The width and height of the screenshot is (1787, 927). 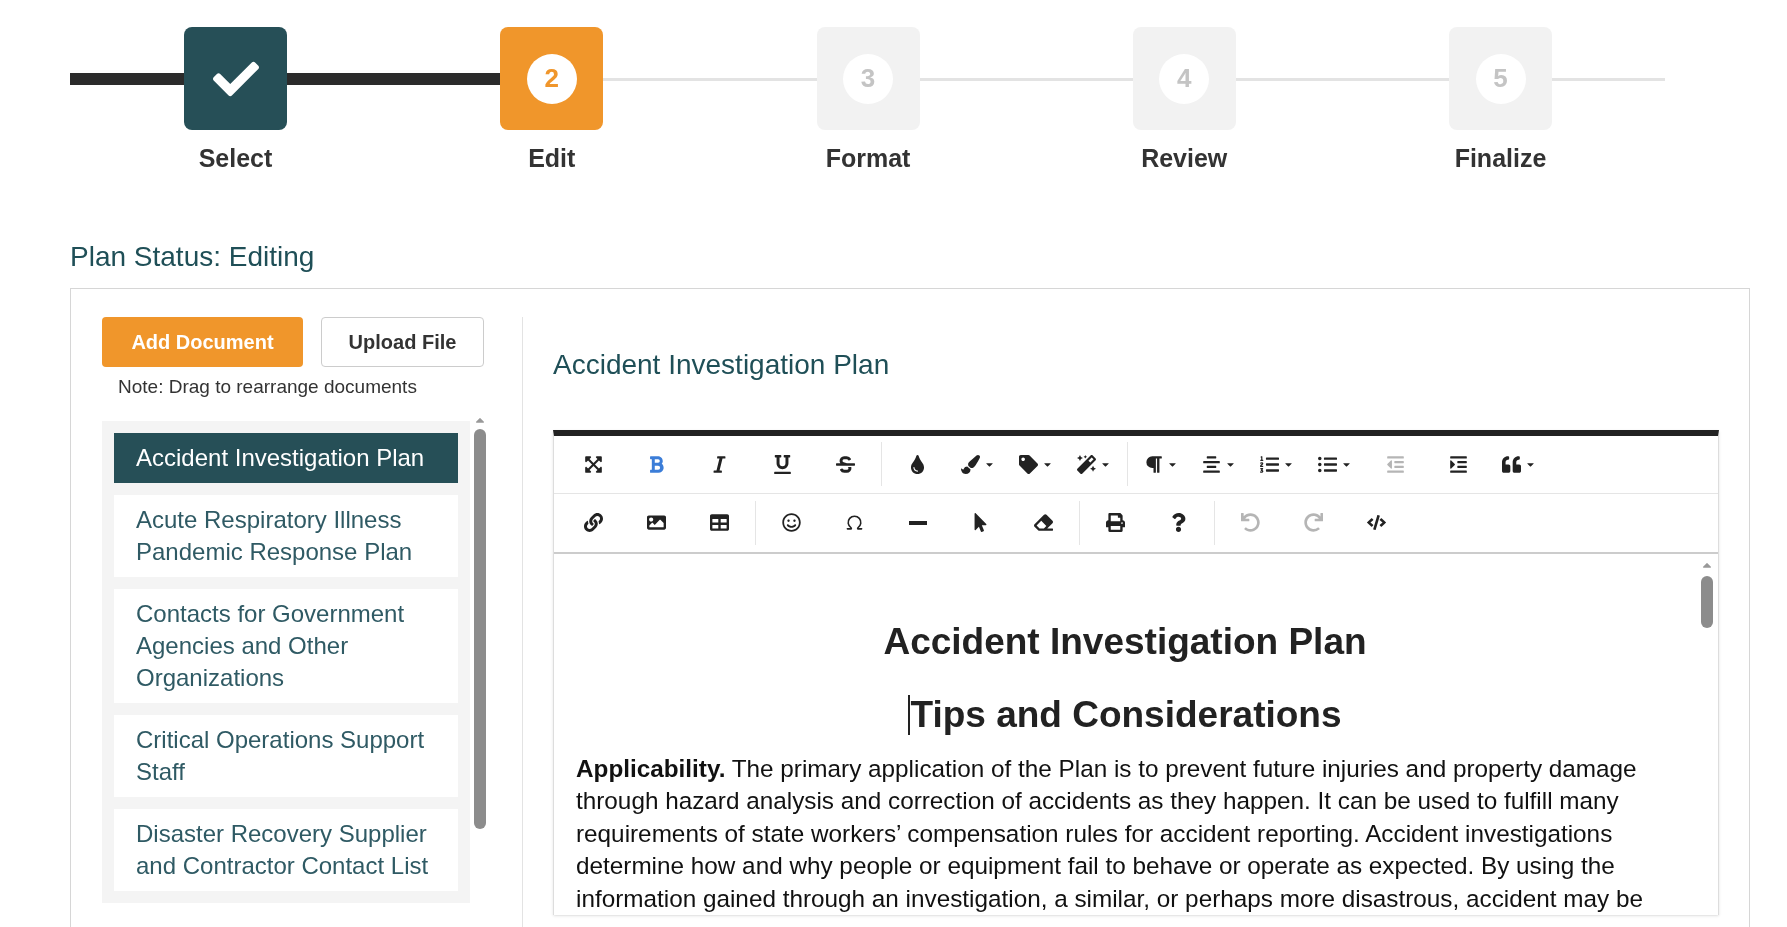 What do you see at coordinates (551, 78) in the screenshot?
I see `step-number: 2` at bounding box center [551, 78].